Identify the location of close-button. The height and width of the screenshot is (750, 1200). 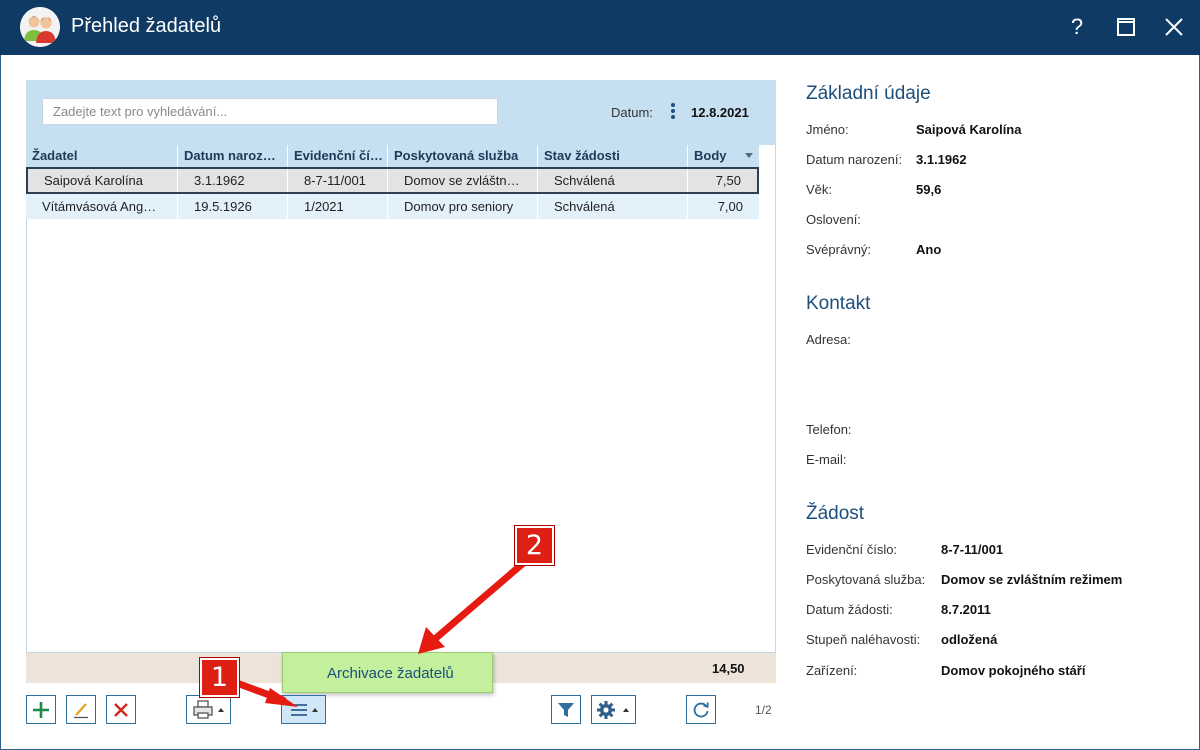
(1174, 27).